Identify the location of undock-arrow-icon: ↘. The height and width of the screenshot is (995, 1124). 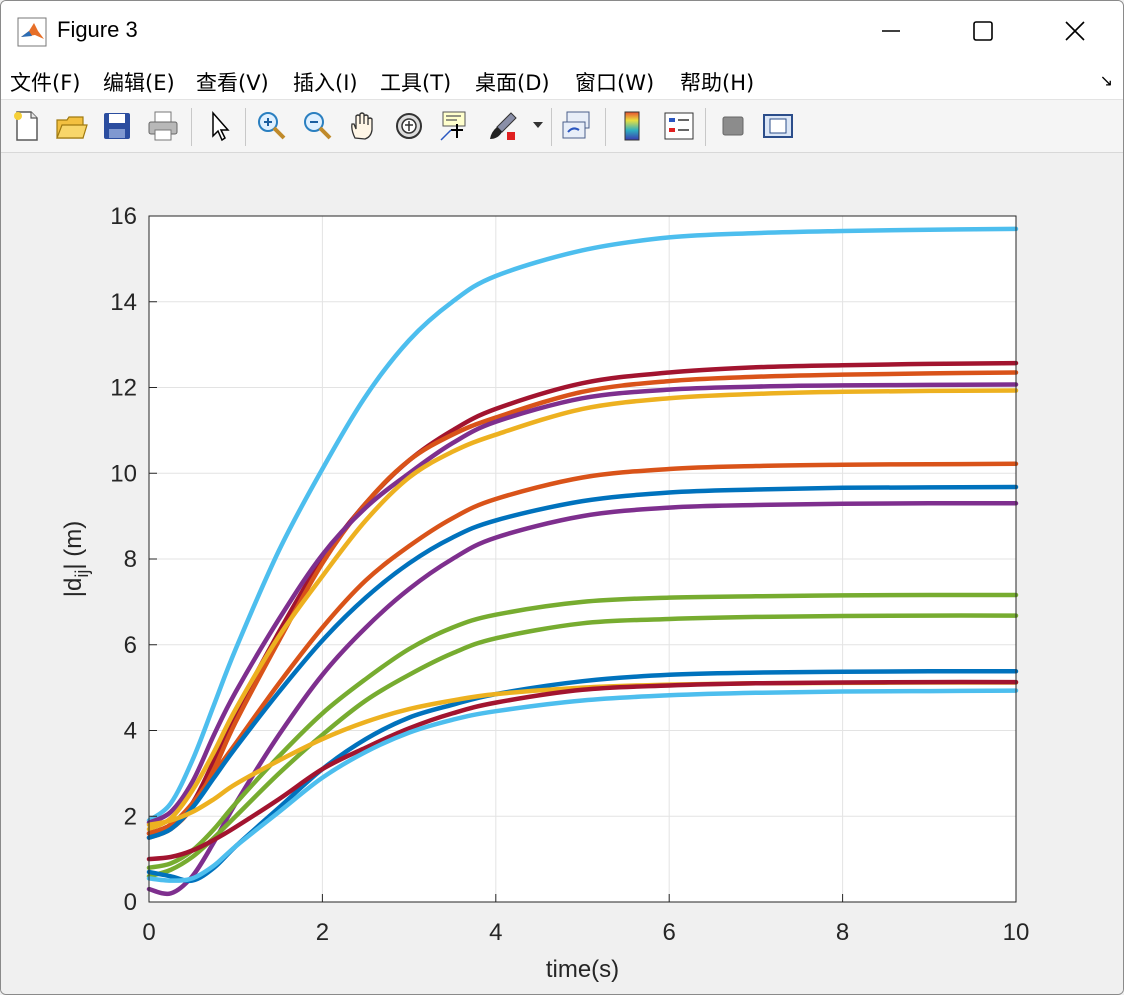
(1106, 81).